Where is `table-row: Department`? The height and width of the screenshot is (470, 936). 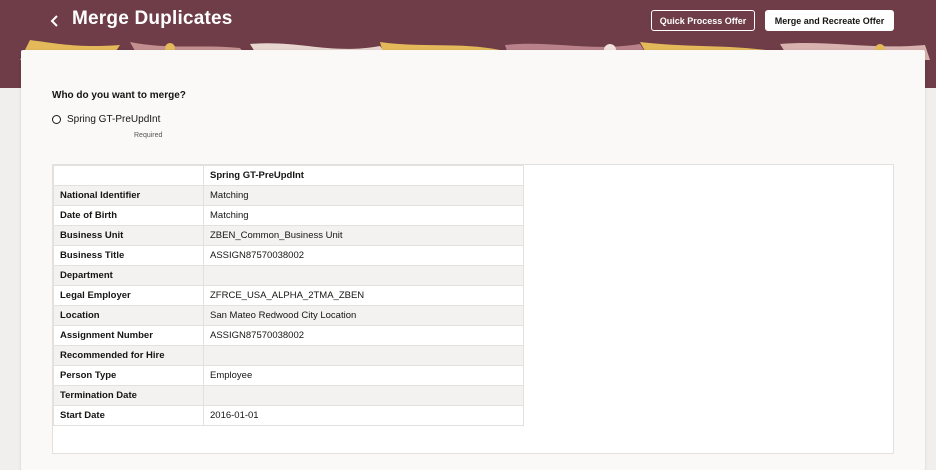
table-row: Department is located at coordinates (288, 275).